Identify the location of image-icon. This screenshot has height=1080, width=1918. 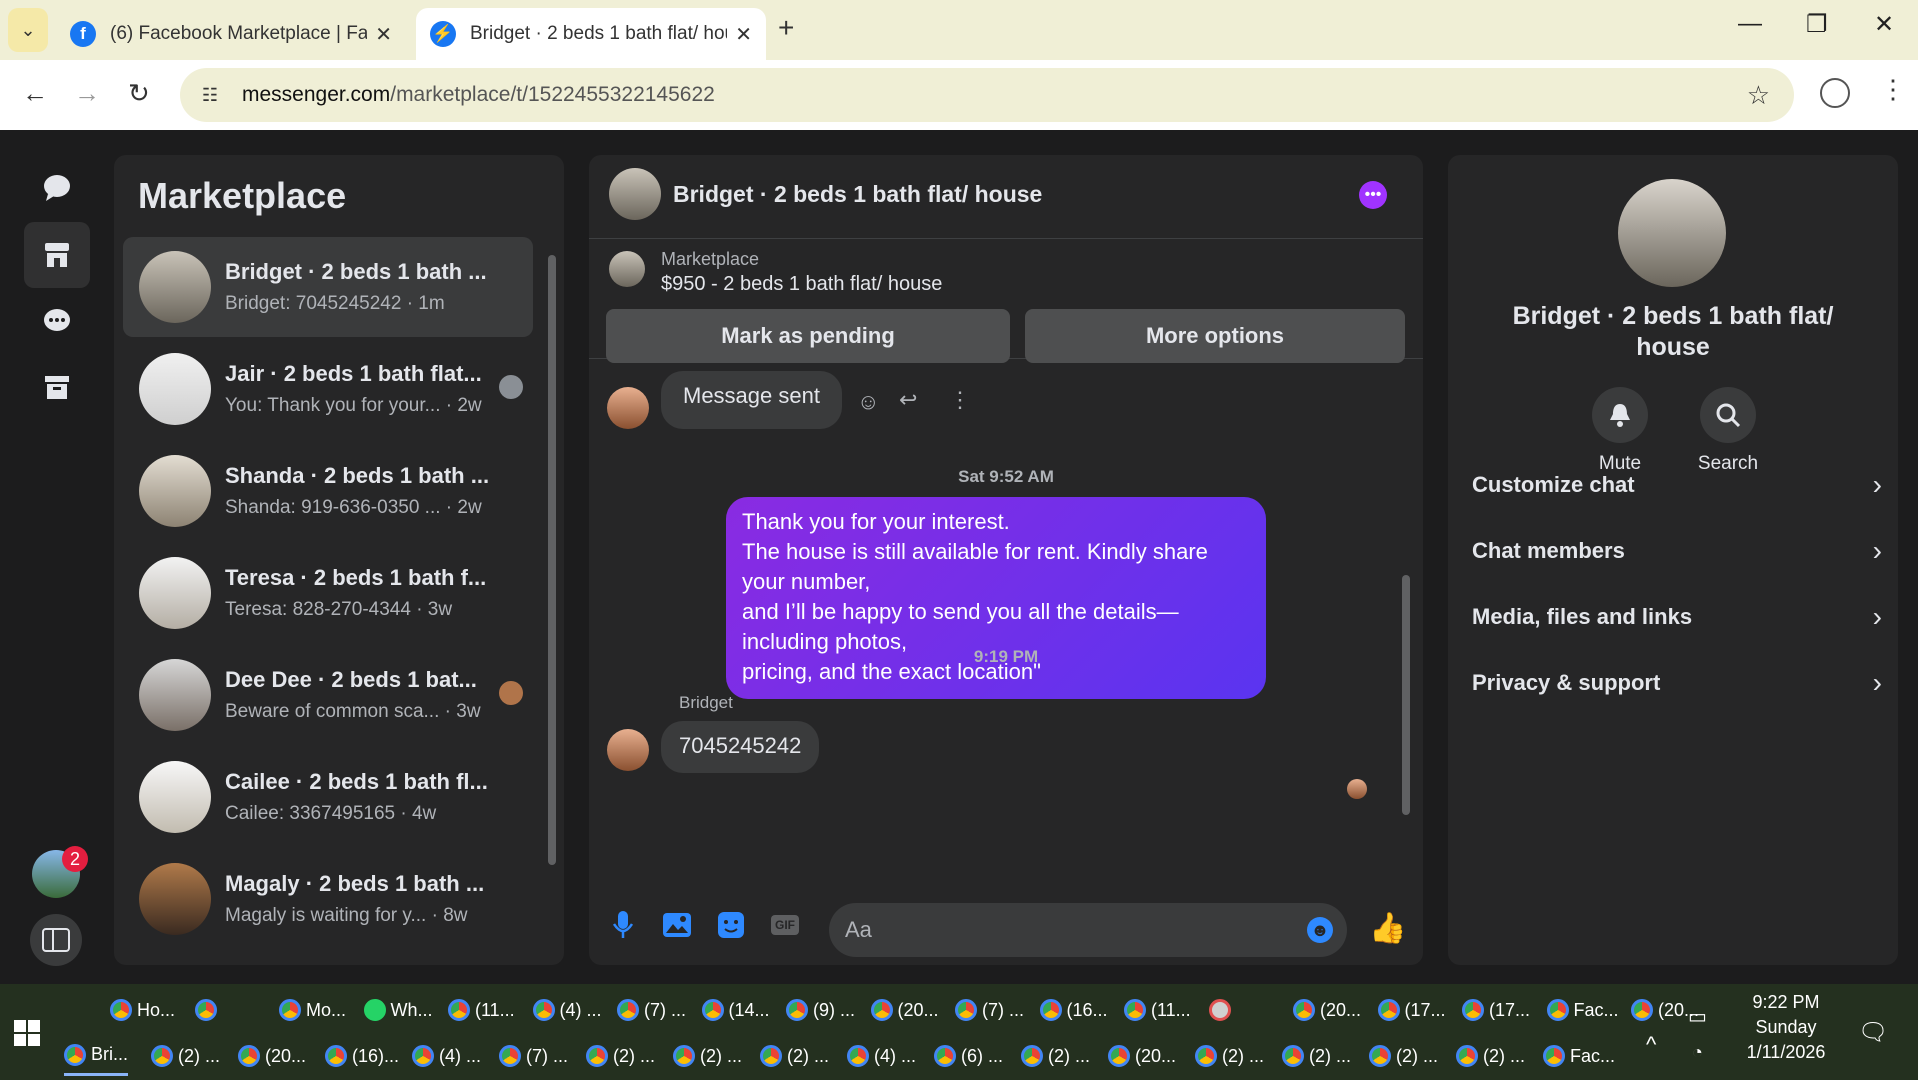
(677, 925).